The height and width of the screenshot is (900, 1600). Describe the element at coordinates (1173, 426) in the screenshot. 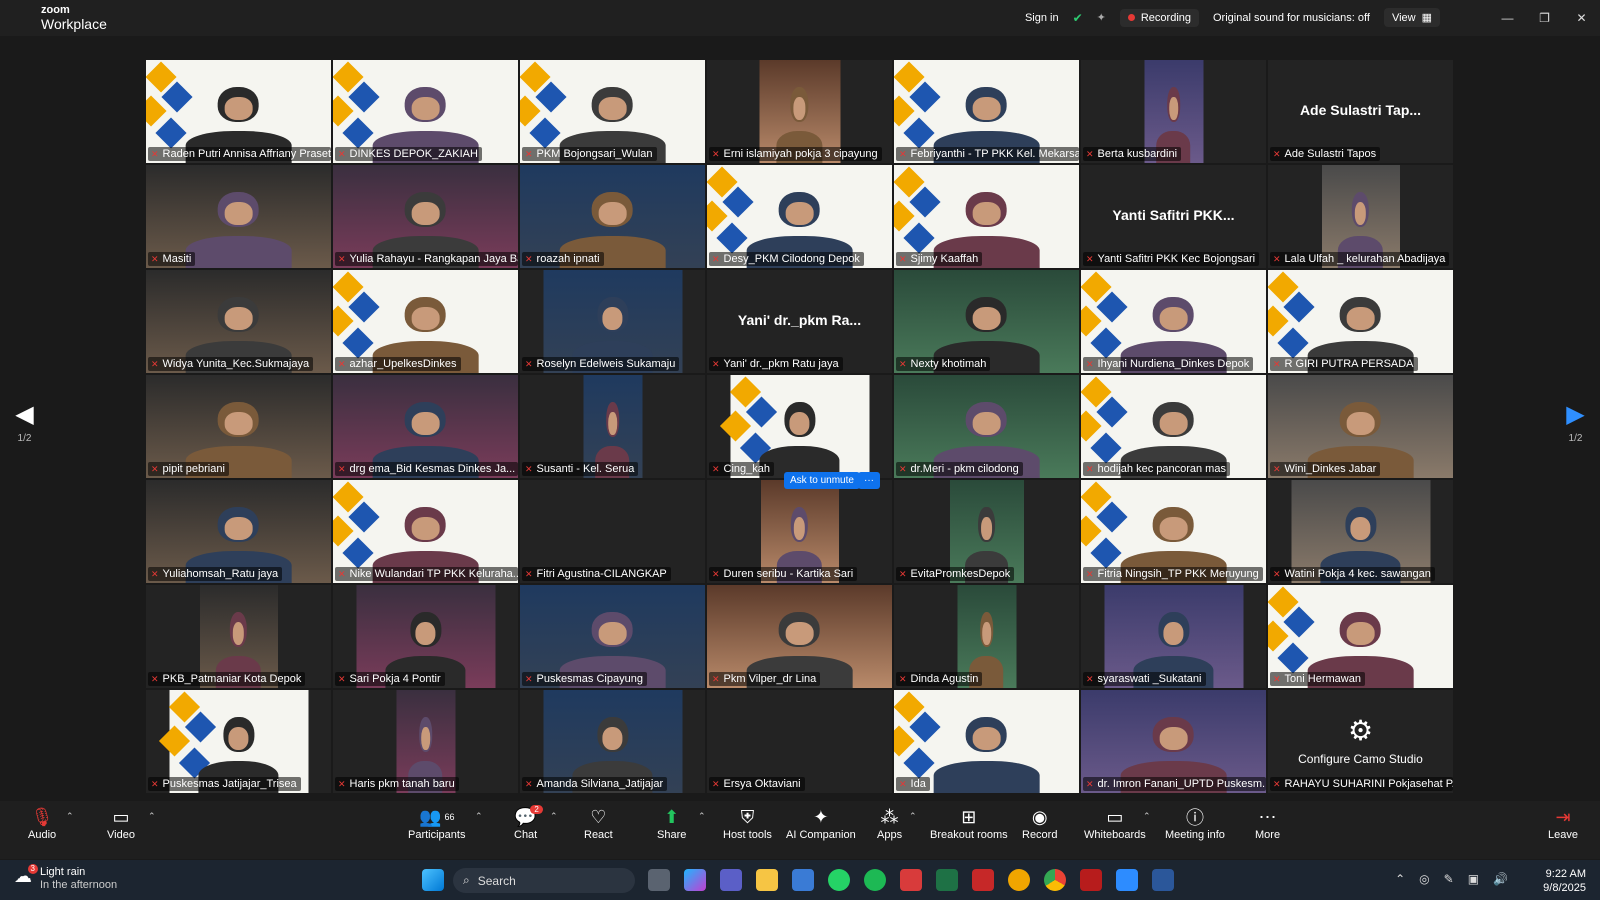

I see `participant-tile: ✕ hodijah kec pancoran mas` at that location.